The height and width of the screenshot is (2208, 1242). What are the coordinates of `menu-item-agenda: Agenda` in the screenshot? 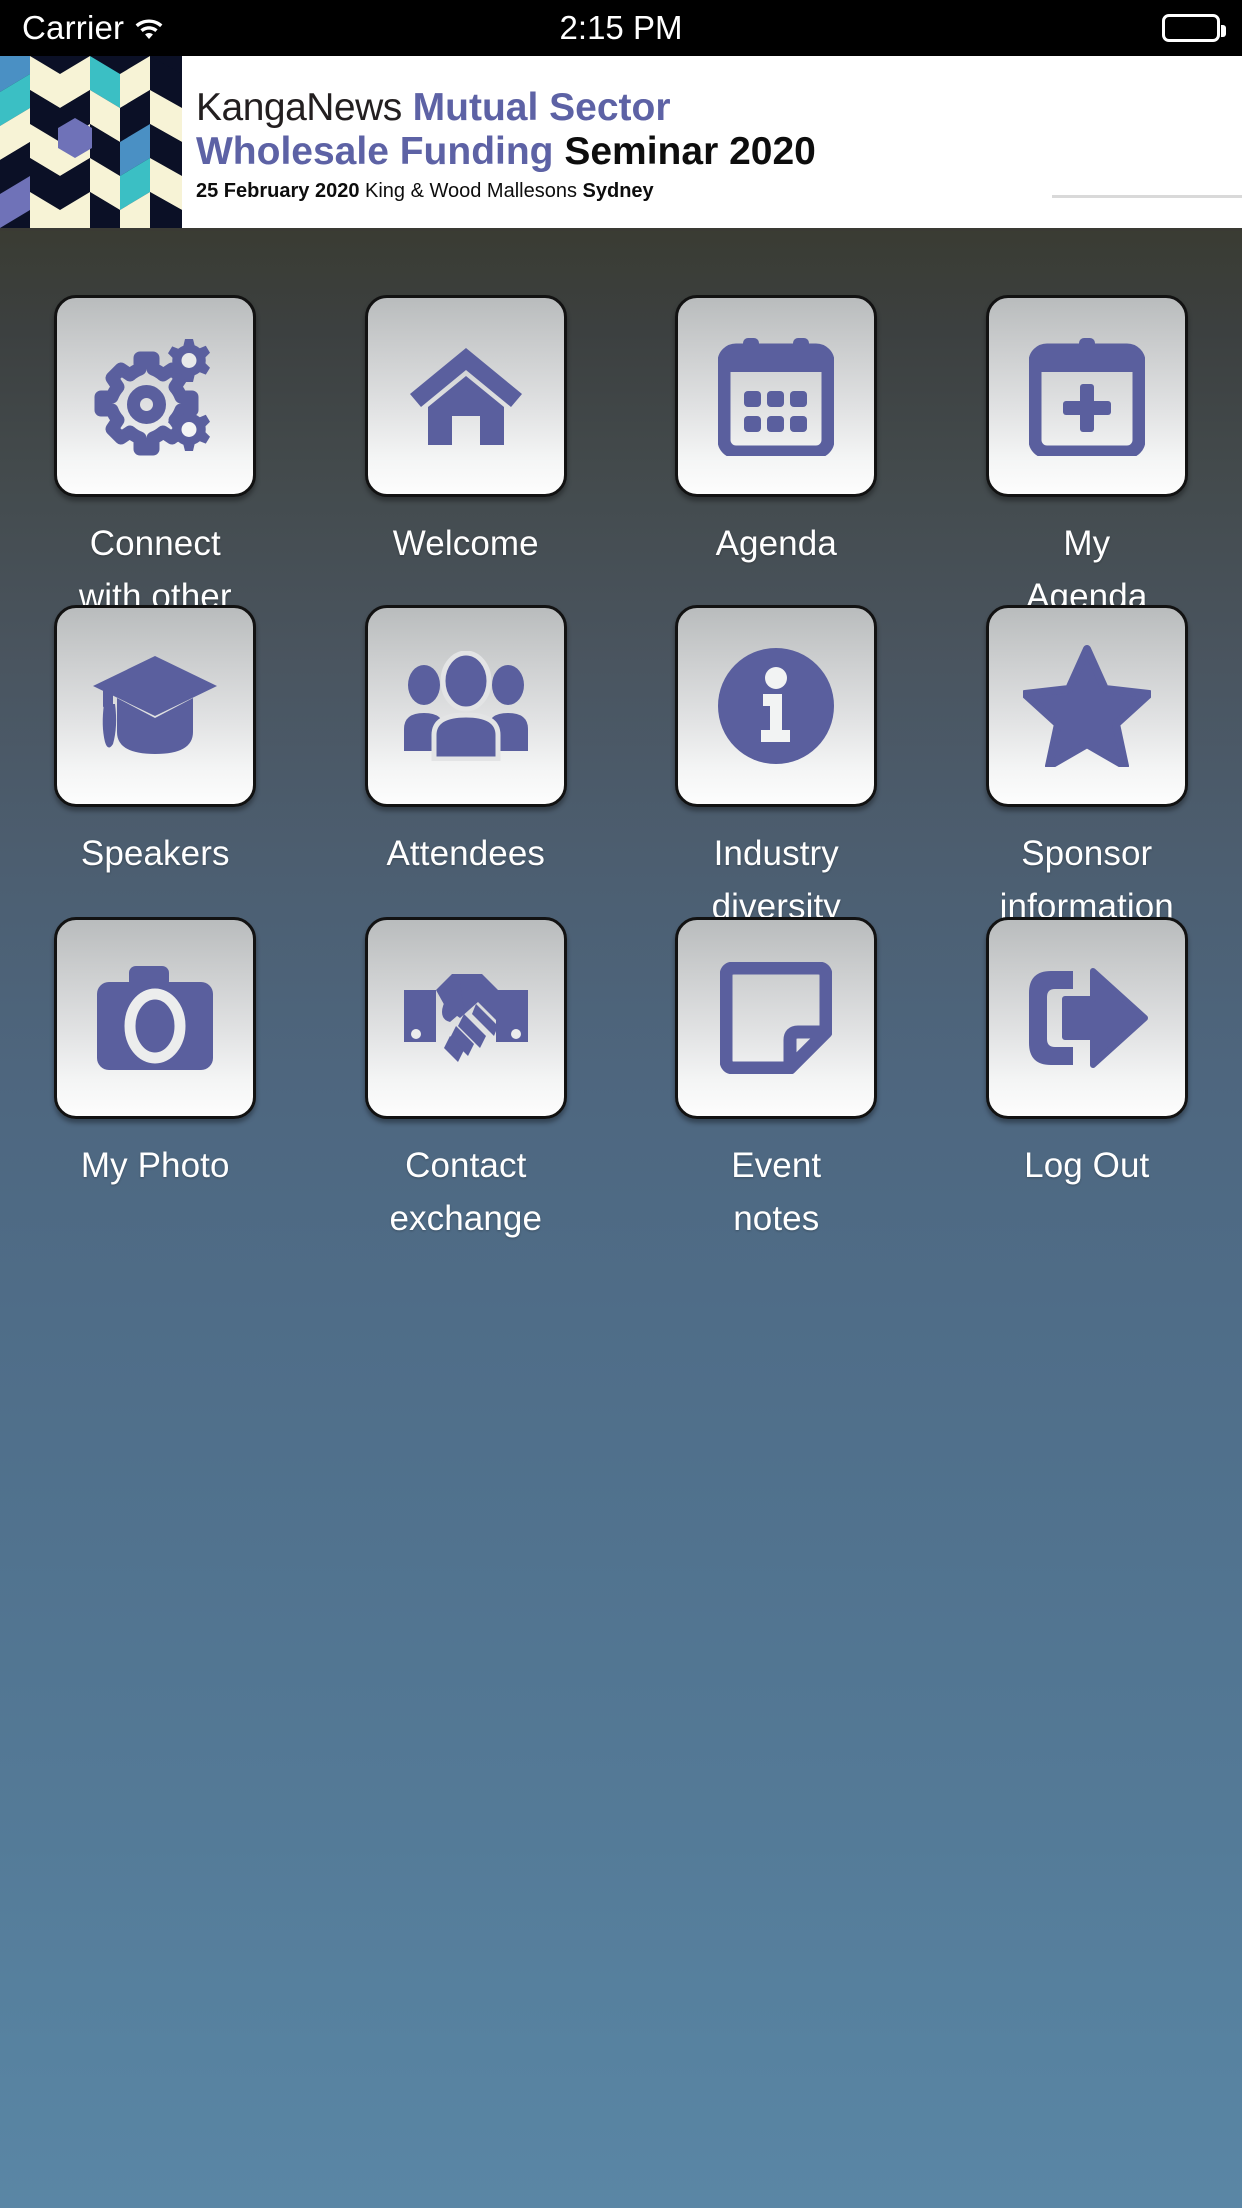 It's located at (776, 450).